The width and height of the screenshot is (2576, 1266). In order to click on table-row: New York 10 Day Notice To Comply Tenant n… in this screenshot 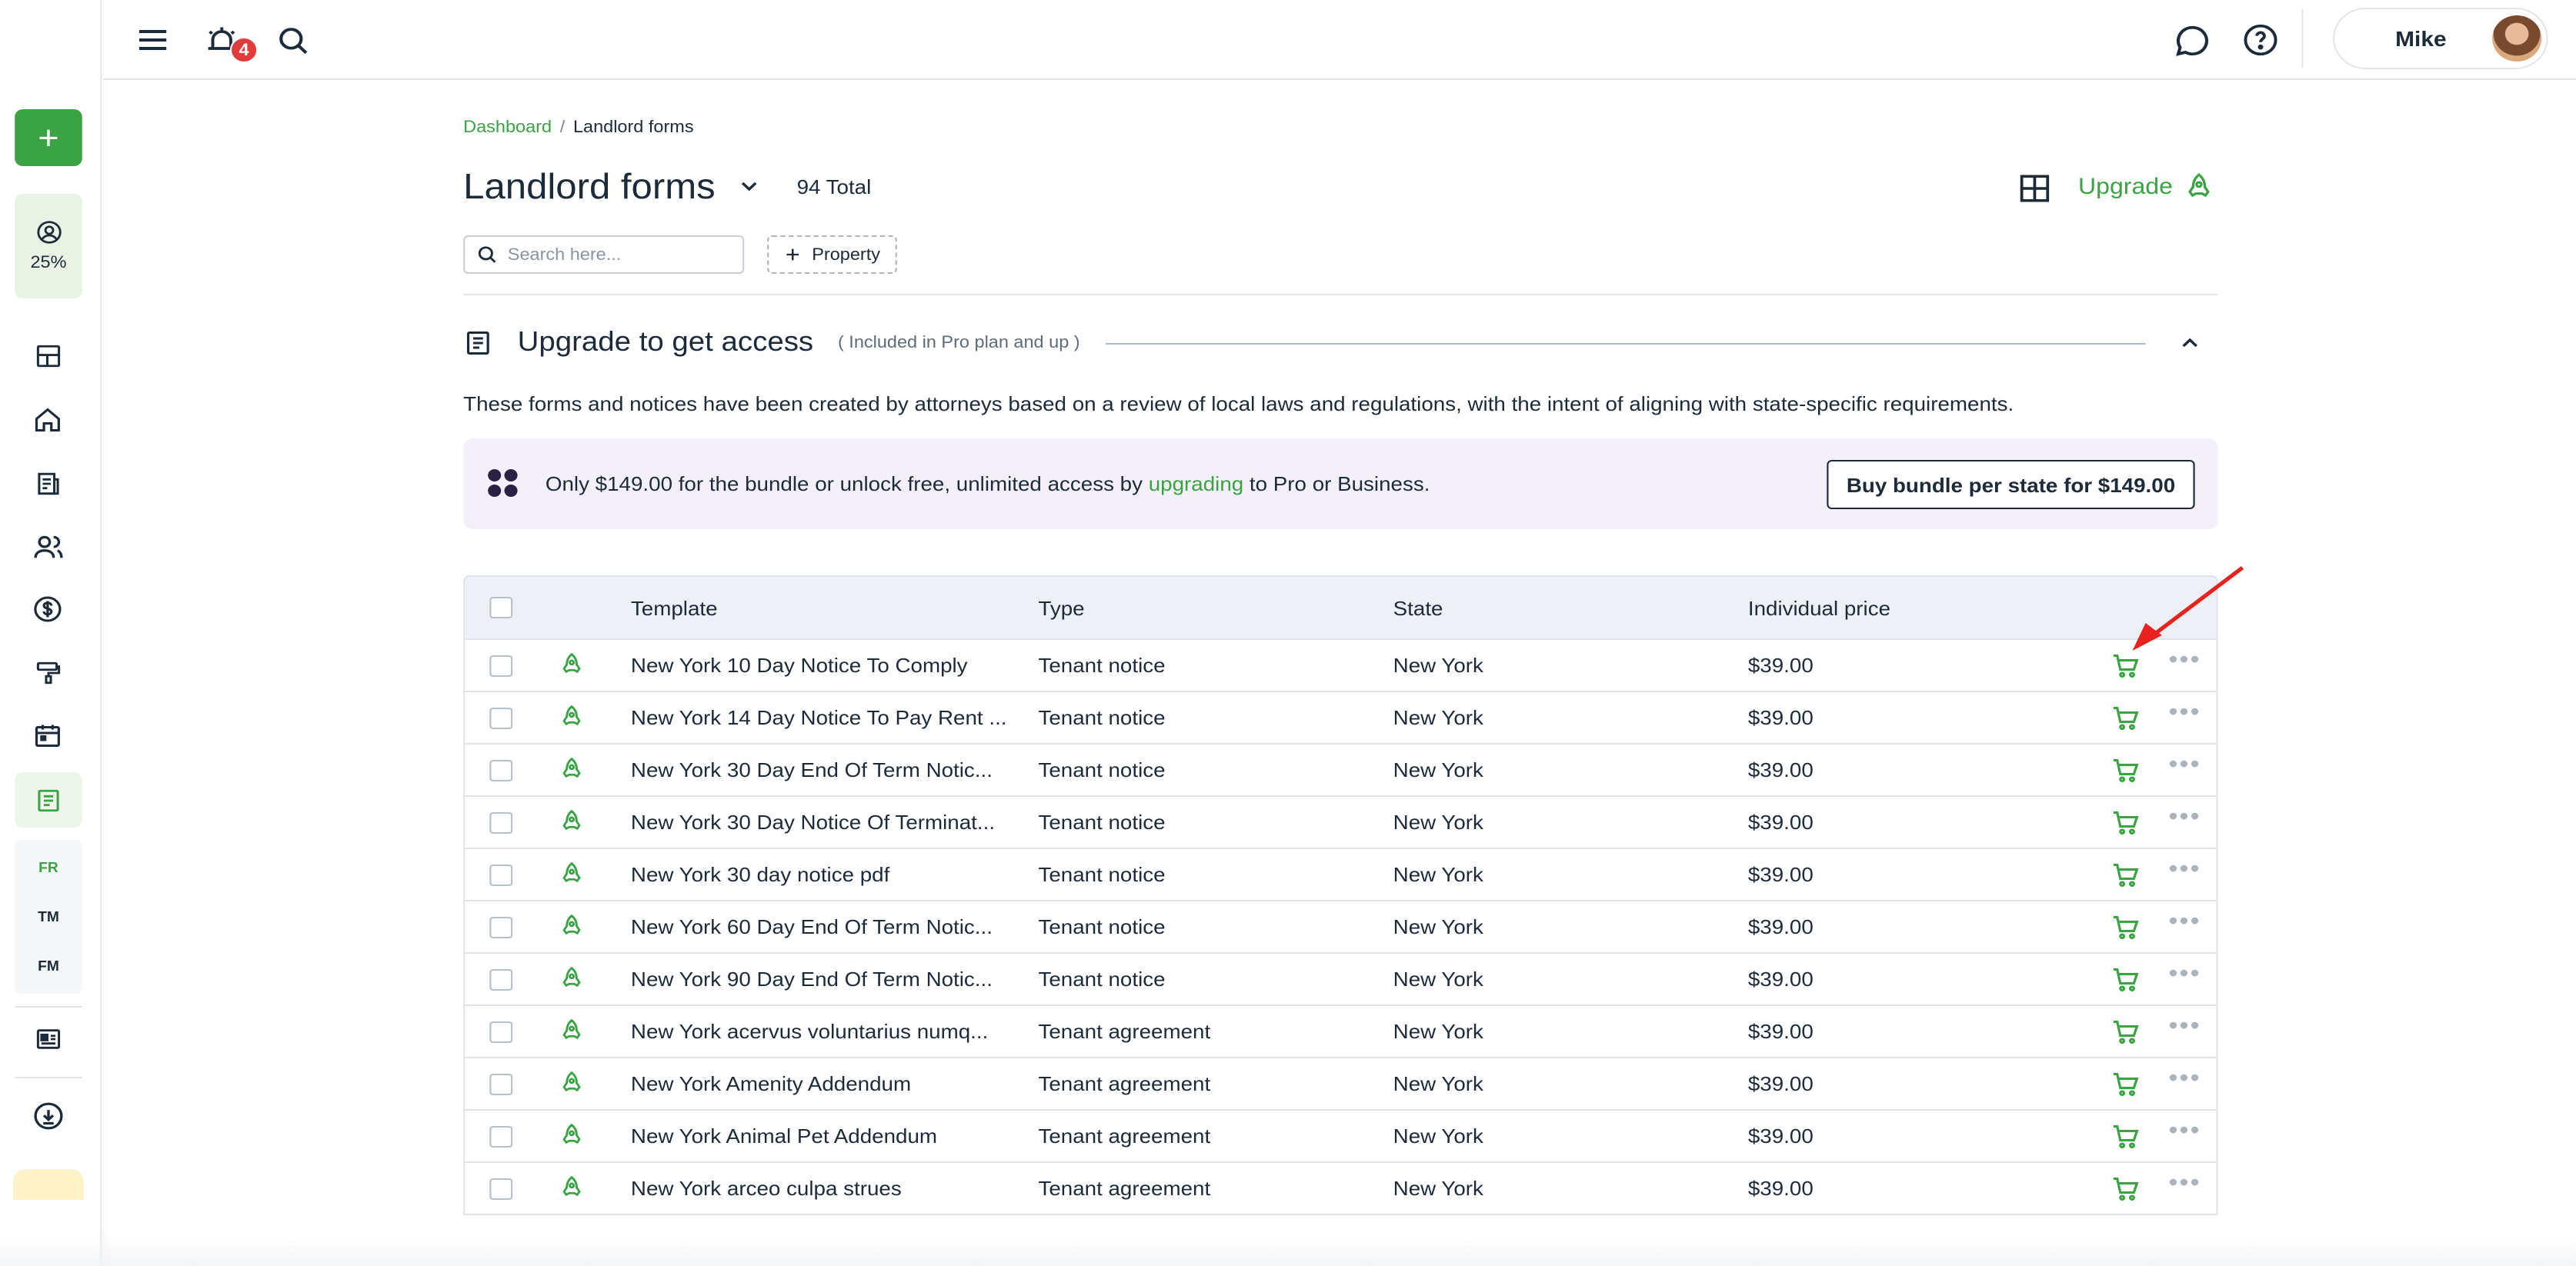, I will do `click(1341, 666)`.